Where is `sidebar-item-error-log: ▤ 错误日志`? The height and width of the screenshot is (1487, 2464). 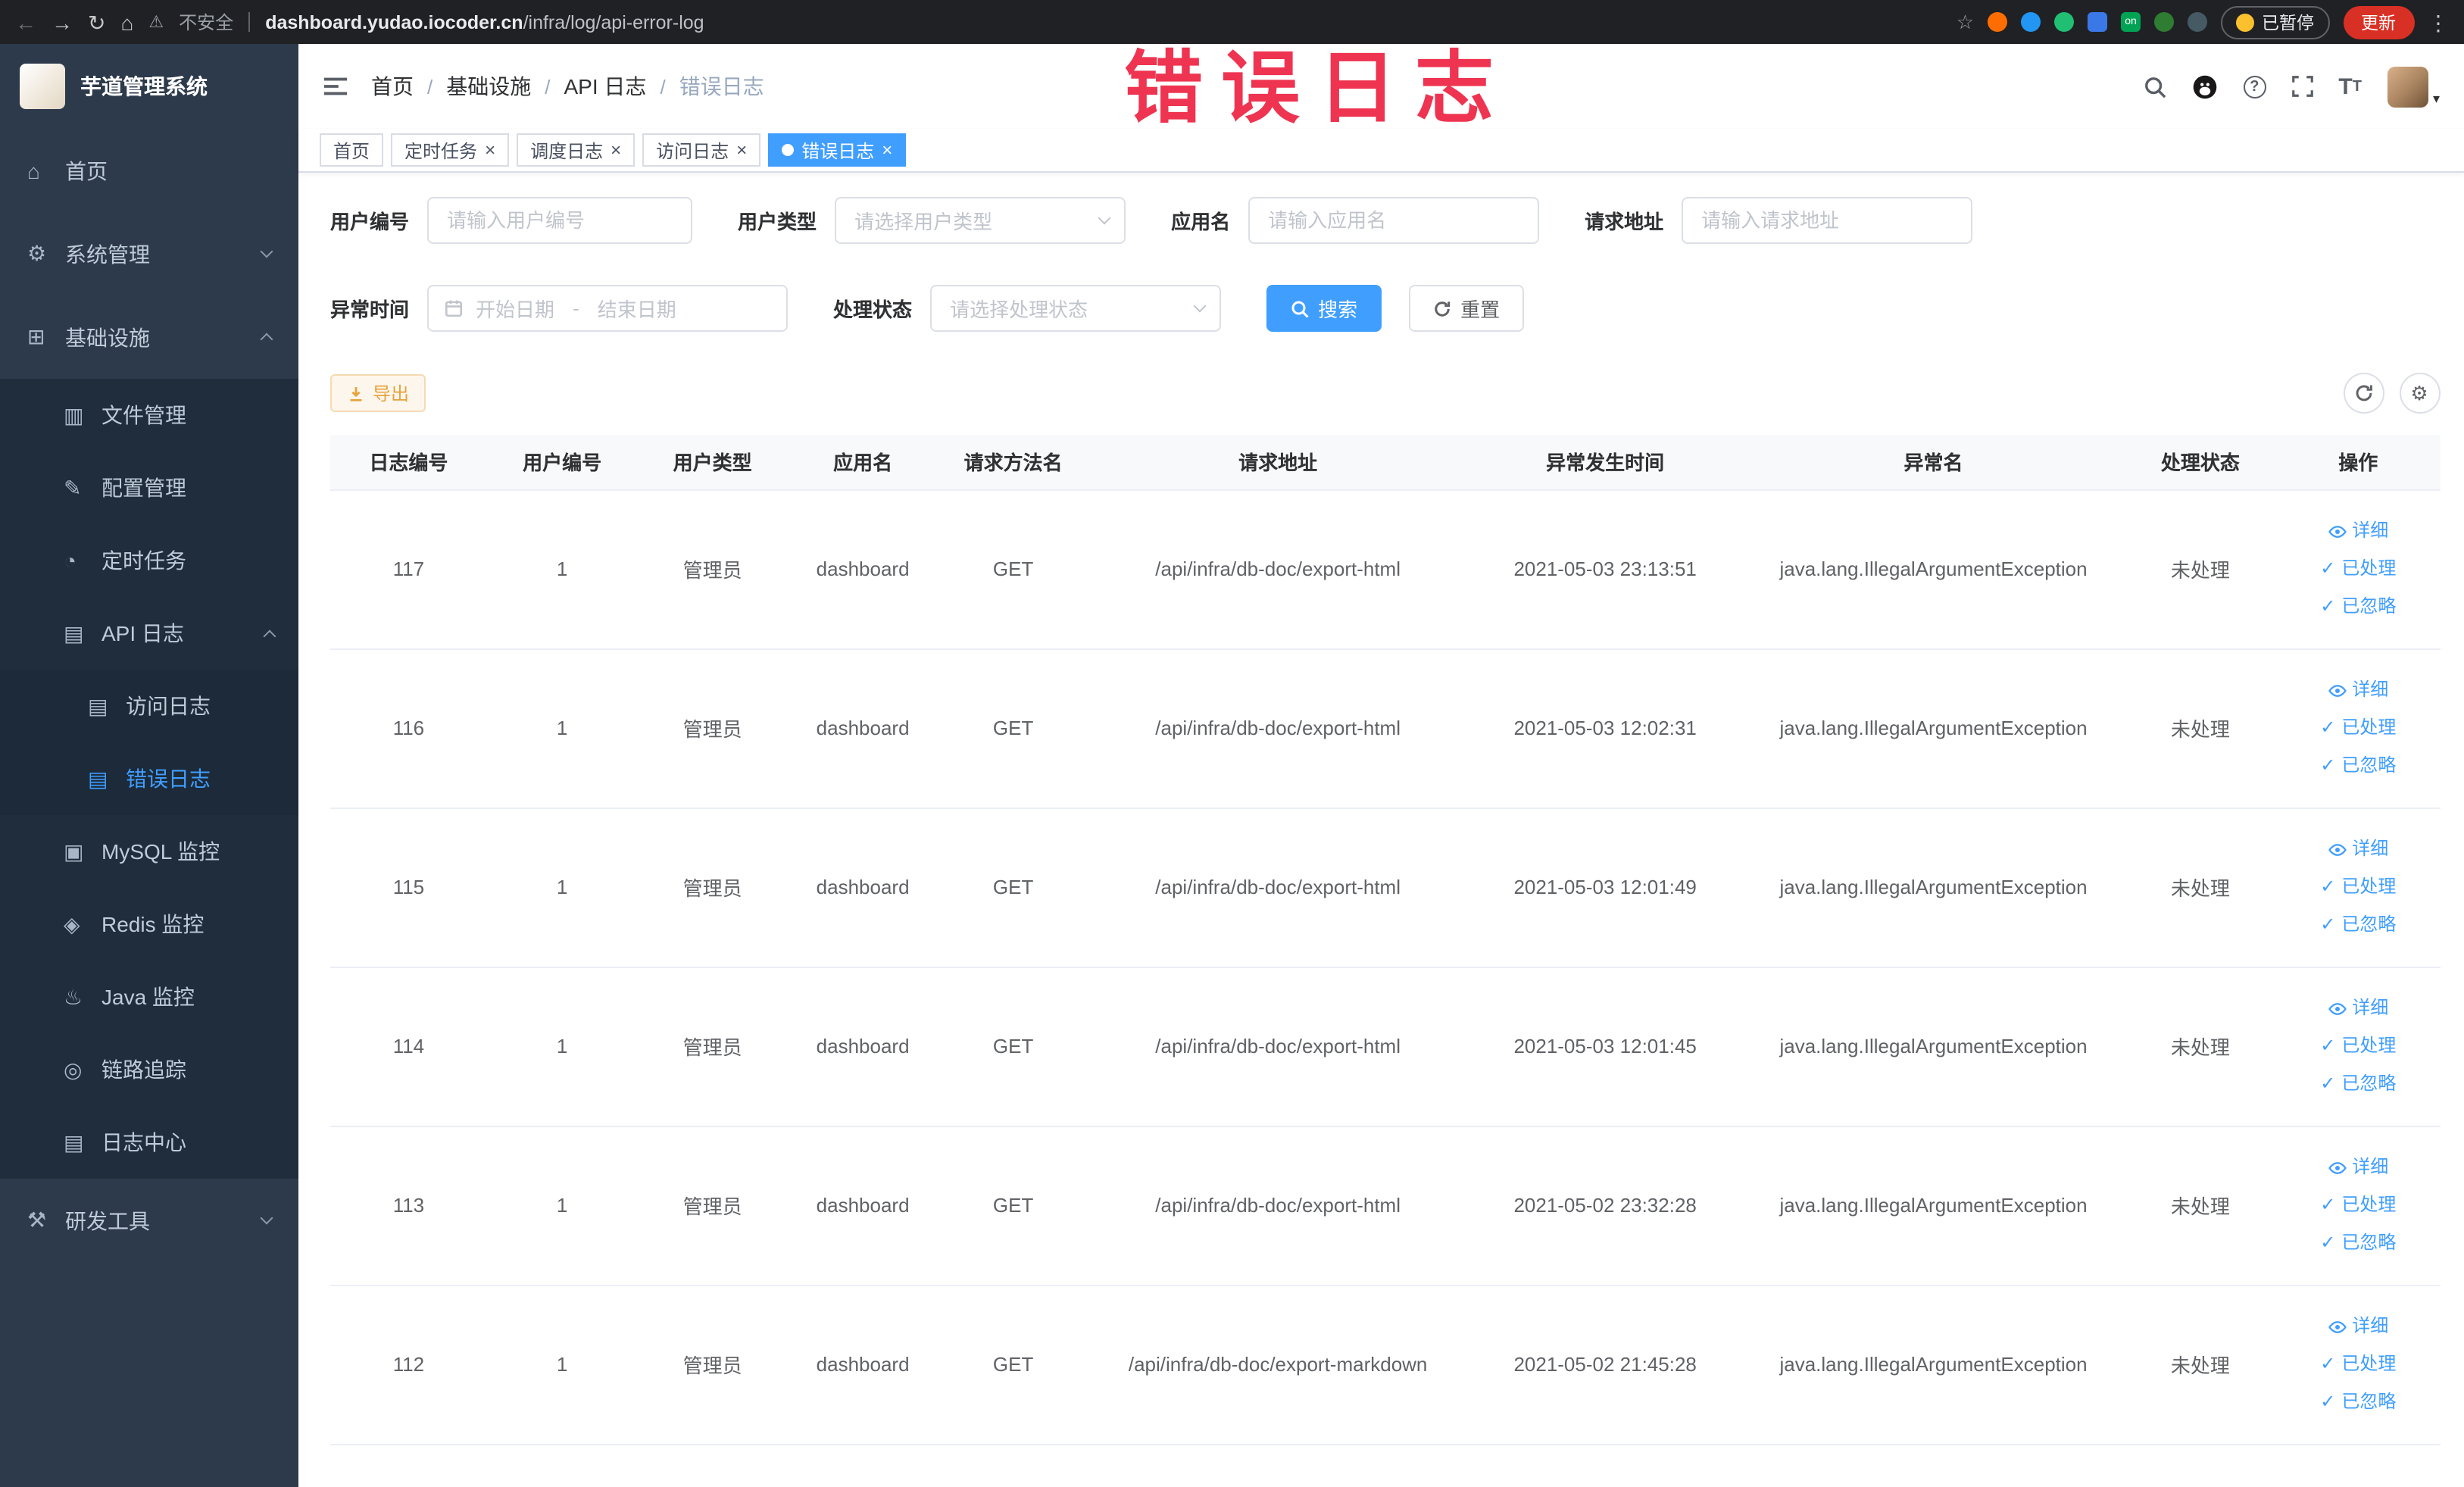
sidebar-item-error-log: ▤ 错误日志 is located at coordinates (149, 778).